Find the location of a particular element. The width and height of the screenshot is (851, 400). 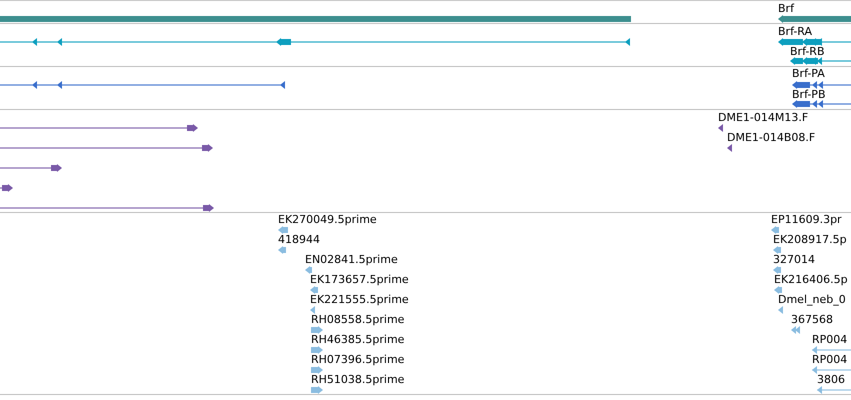

feature-label: EK216406.5p is located at coordinates (811, 280).